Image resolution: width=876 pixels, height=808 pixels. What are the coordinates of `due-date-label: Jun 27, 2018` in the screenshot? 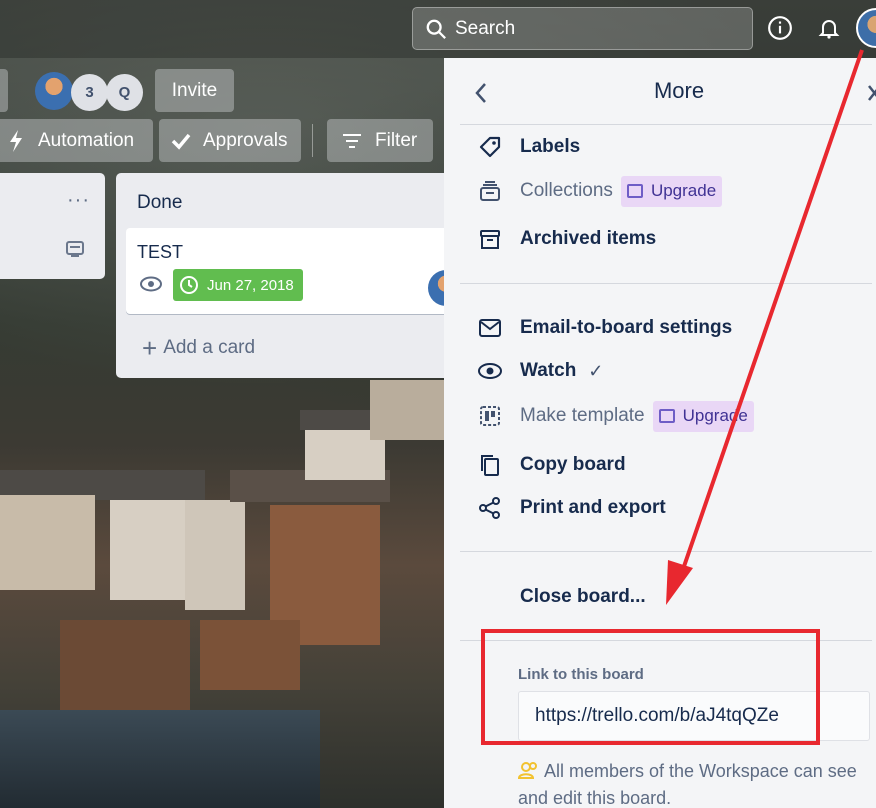 It's located at (250, 285).